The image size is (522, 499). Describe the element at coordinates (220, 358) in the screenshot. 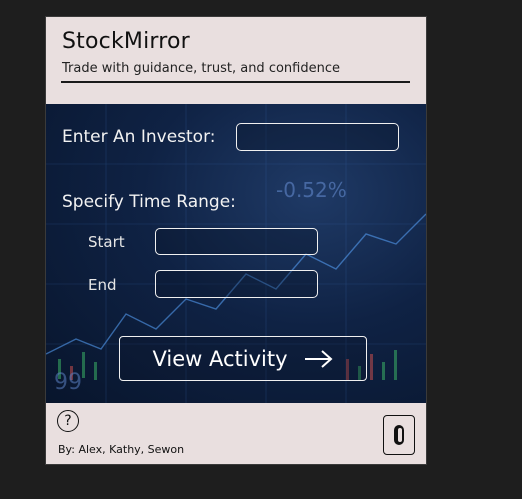

I see `view-activity-label: View Activity` at that location.